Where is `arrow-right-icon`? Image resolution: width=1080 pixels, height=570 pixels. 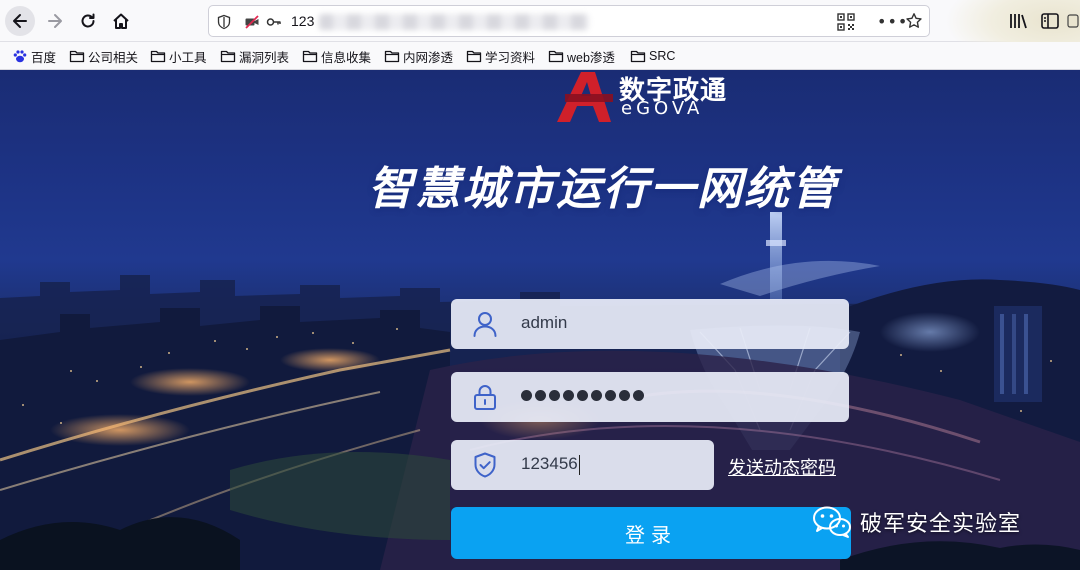 arrow-right-icon is located at coordinates (55, 21).